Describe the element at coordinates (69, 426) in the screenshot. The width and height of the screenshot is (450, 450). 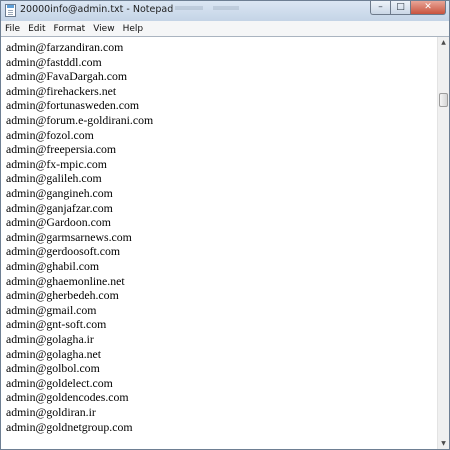
I see `text-line: admin@goldnetgroup.com` at that location.